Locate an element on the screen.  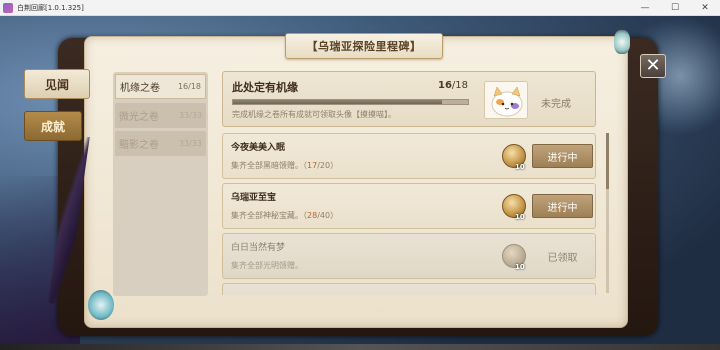
achievement-desc: 集齐全部光明馈赠。 is located at coordinates (267, 265).